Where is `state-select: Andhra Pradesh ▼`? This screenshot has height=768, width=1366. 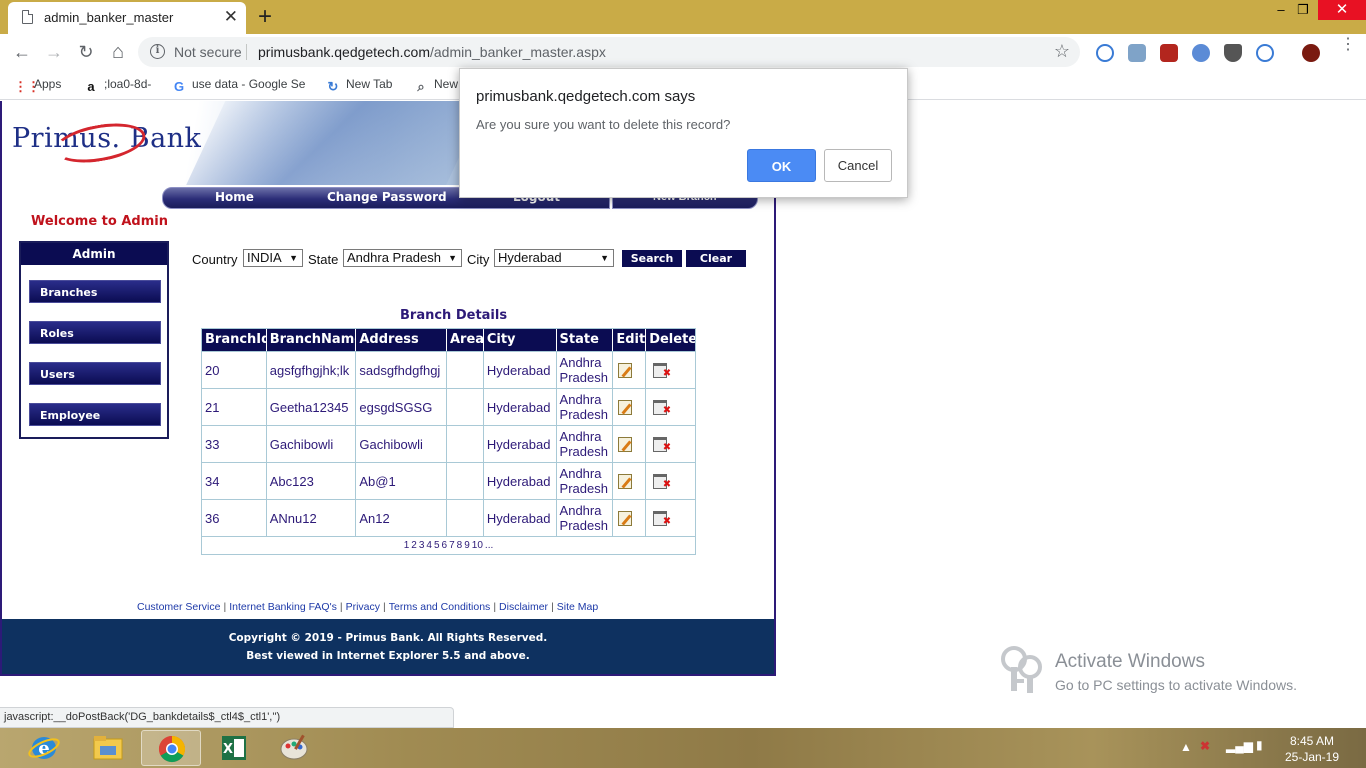 state-select: Andhra Pradesh ▼ is located at coordinates (402, 258).